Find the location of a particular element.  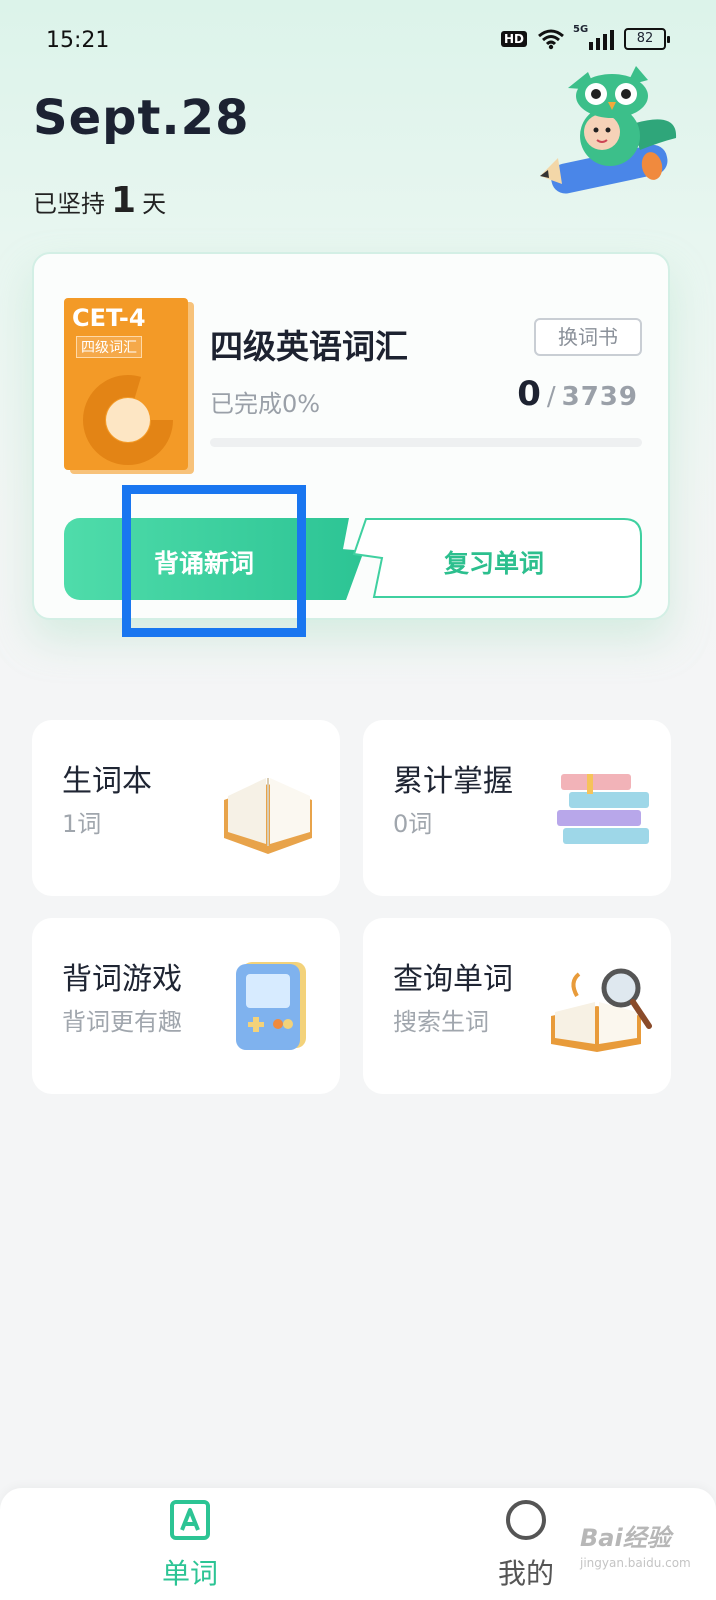

battery-icon: 82 is located at coordinates (647, 39).